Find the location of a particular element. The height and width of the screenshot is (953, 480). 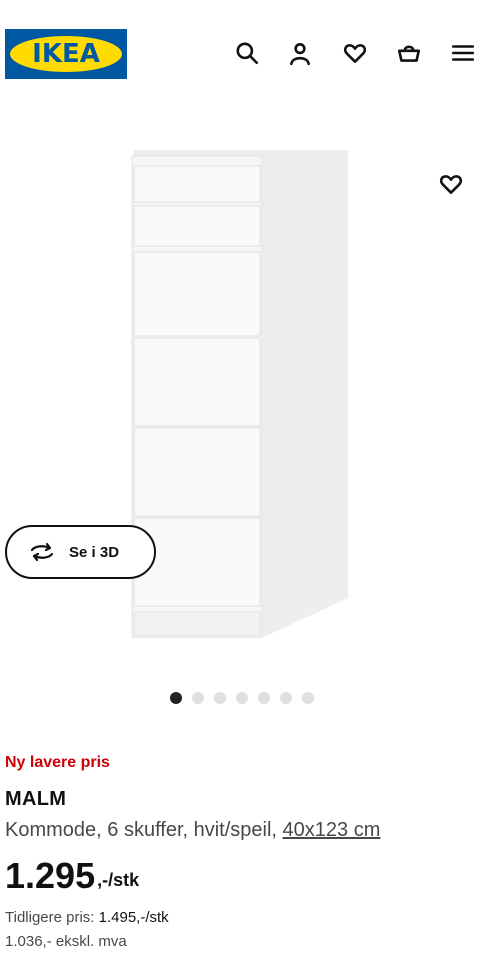

previous-price: Tidligere pris: 1.495,-/stk is located at coordinates (87, 917).